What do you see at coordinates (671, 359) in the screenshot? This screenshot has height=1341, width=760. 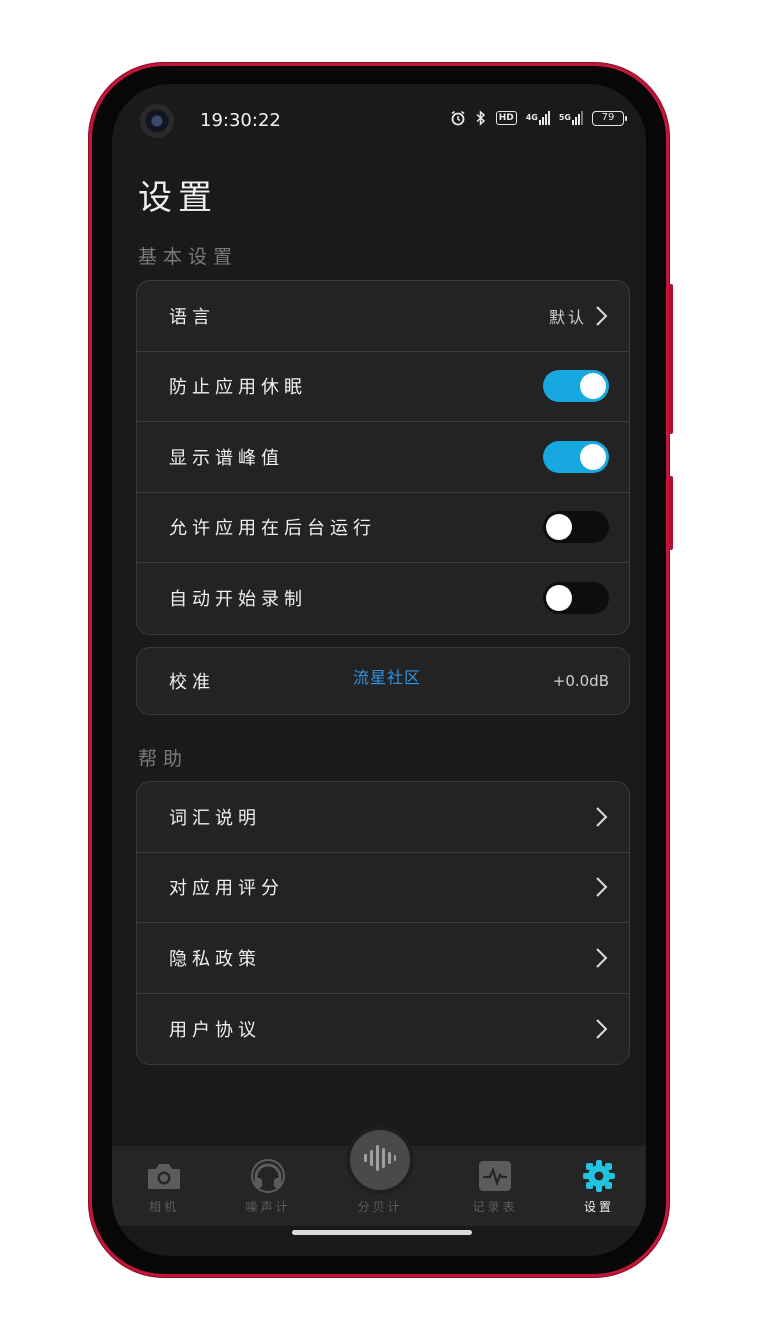 I see `side-button-upper` at bounding box center [671, 359].